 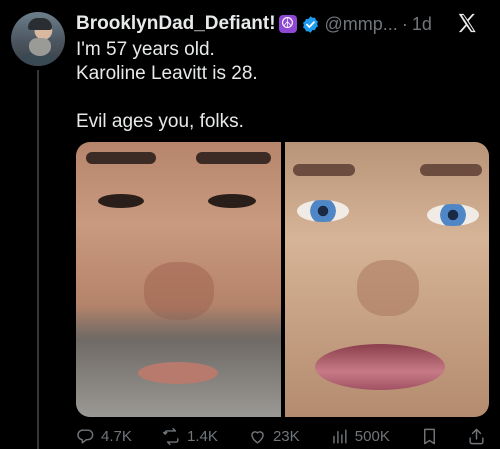 What do you see at coordinates (340, 436) in the screenshot?
I see `views-bar-chart-icon` at bounding box center [340, 436].